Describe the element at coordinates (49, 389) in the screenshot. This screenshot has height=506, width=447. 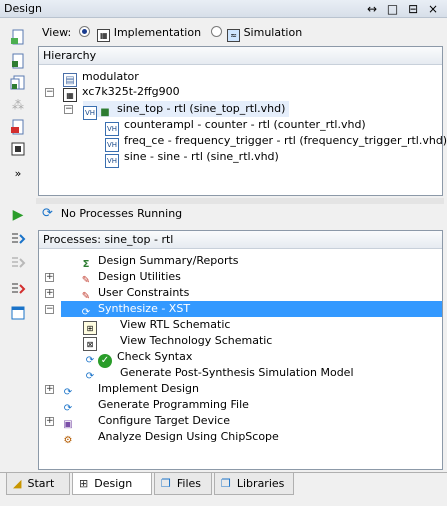
I see `expand-implement-design: +` at that location.